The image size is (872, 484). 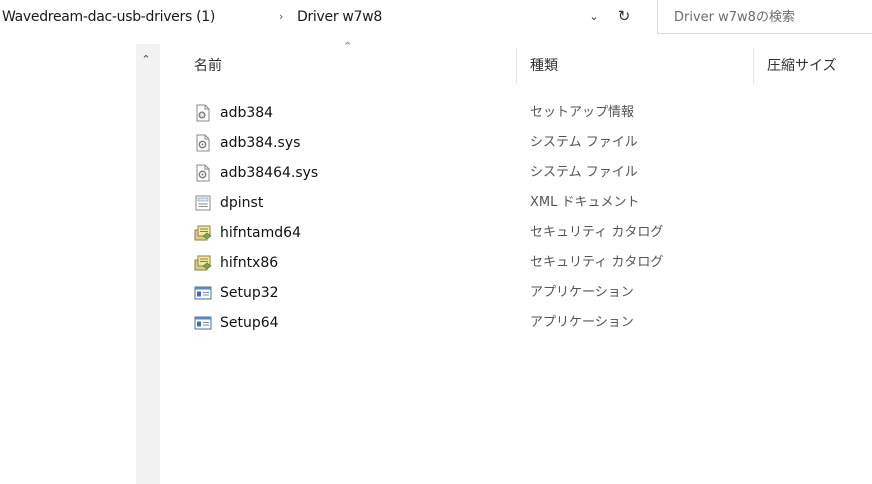 I want to click on file-row: dpinst XML ドキュメント, so click(x=446, y=203).